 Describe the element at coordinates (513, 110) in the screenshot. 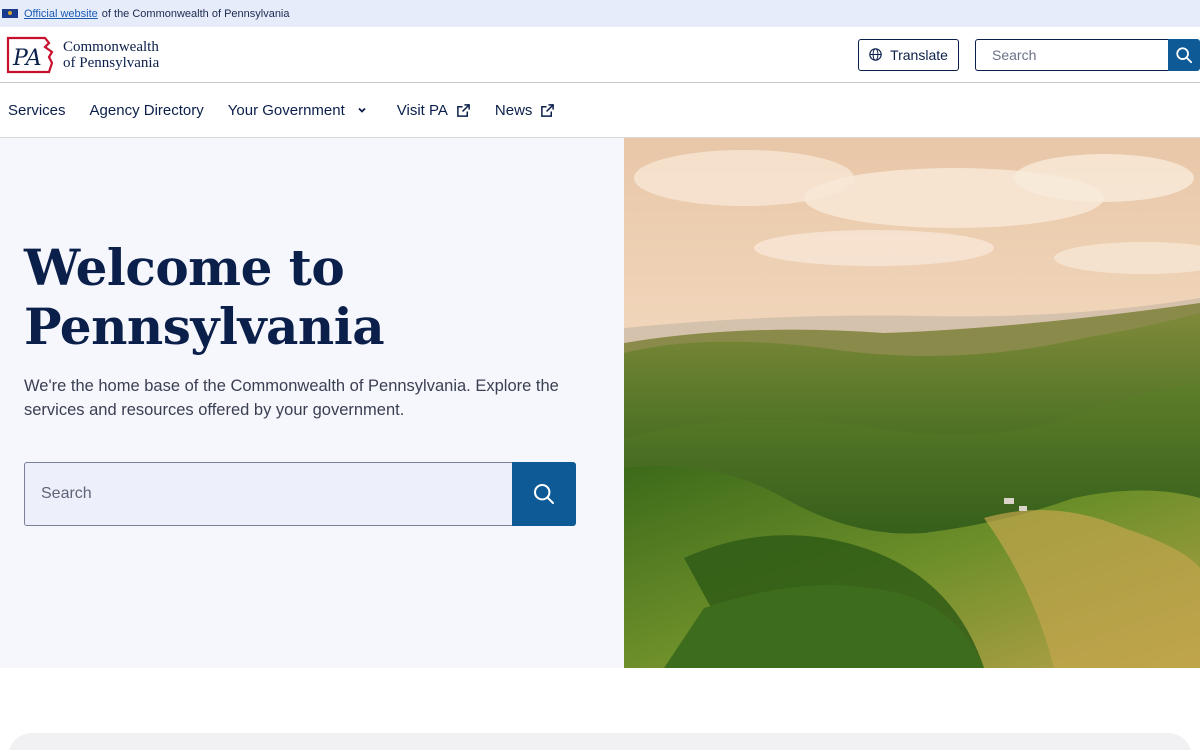

I see `nav-label: News` at that location.